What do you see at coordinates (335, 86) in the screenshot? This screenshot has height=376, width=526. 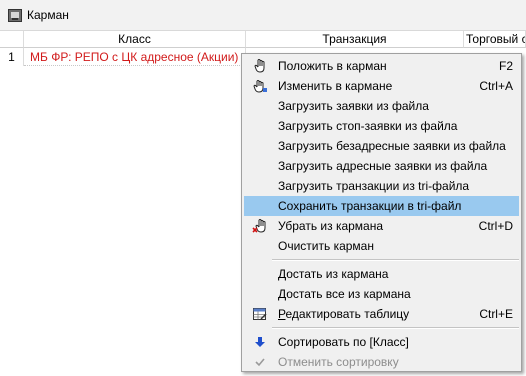 I see `menu-item-label: Изменить в кармане` at bounding box center [335, 86].